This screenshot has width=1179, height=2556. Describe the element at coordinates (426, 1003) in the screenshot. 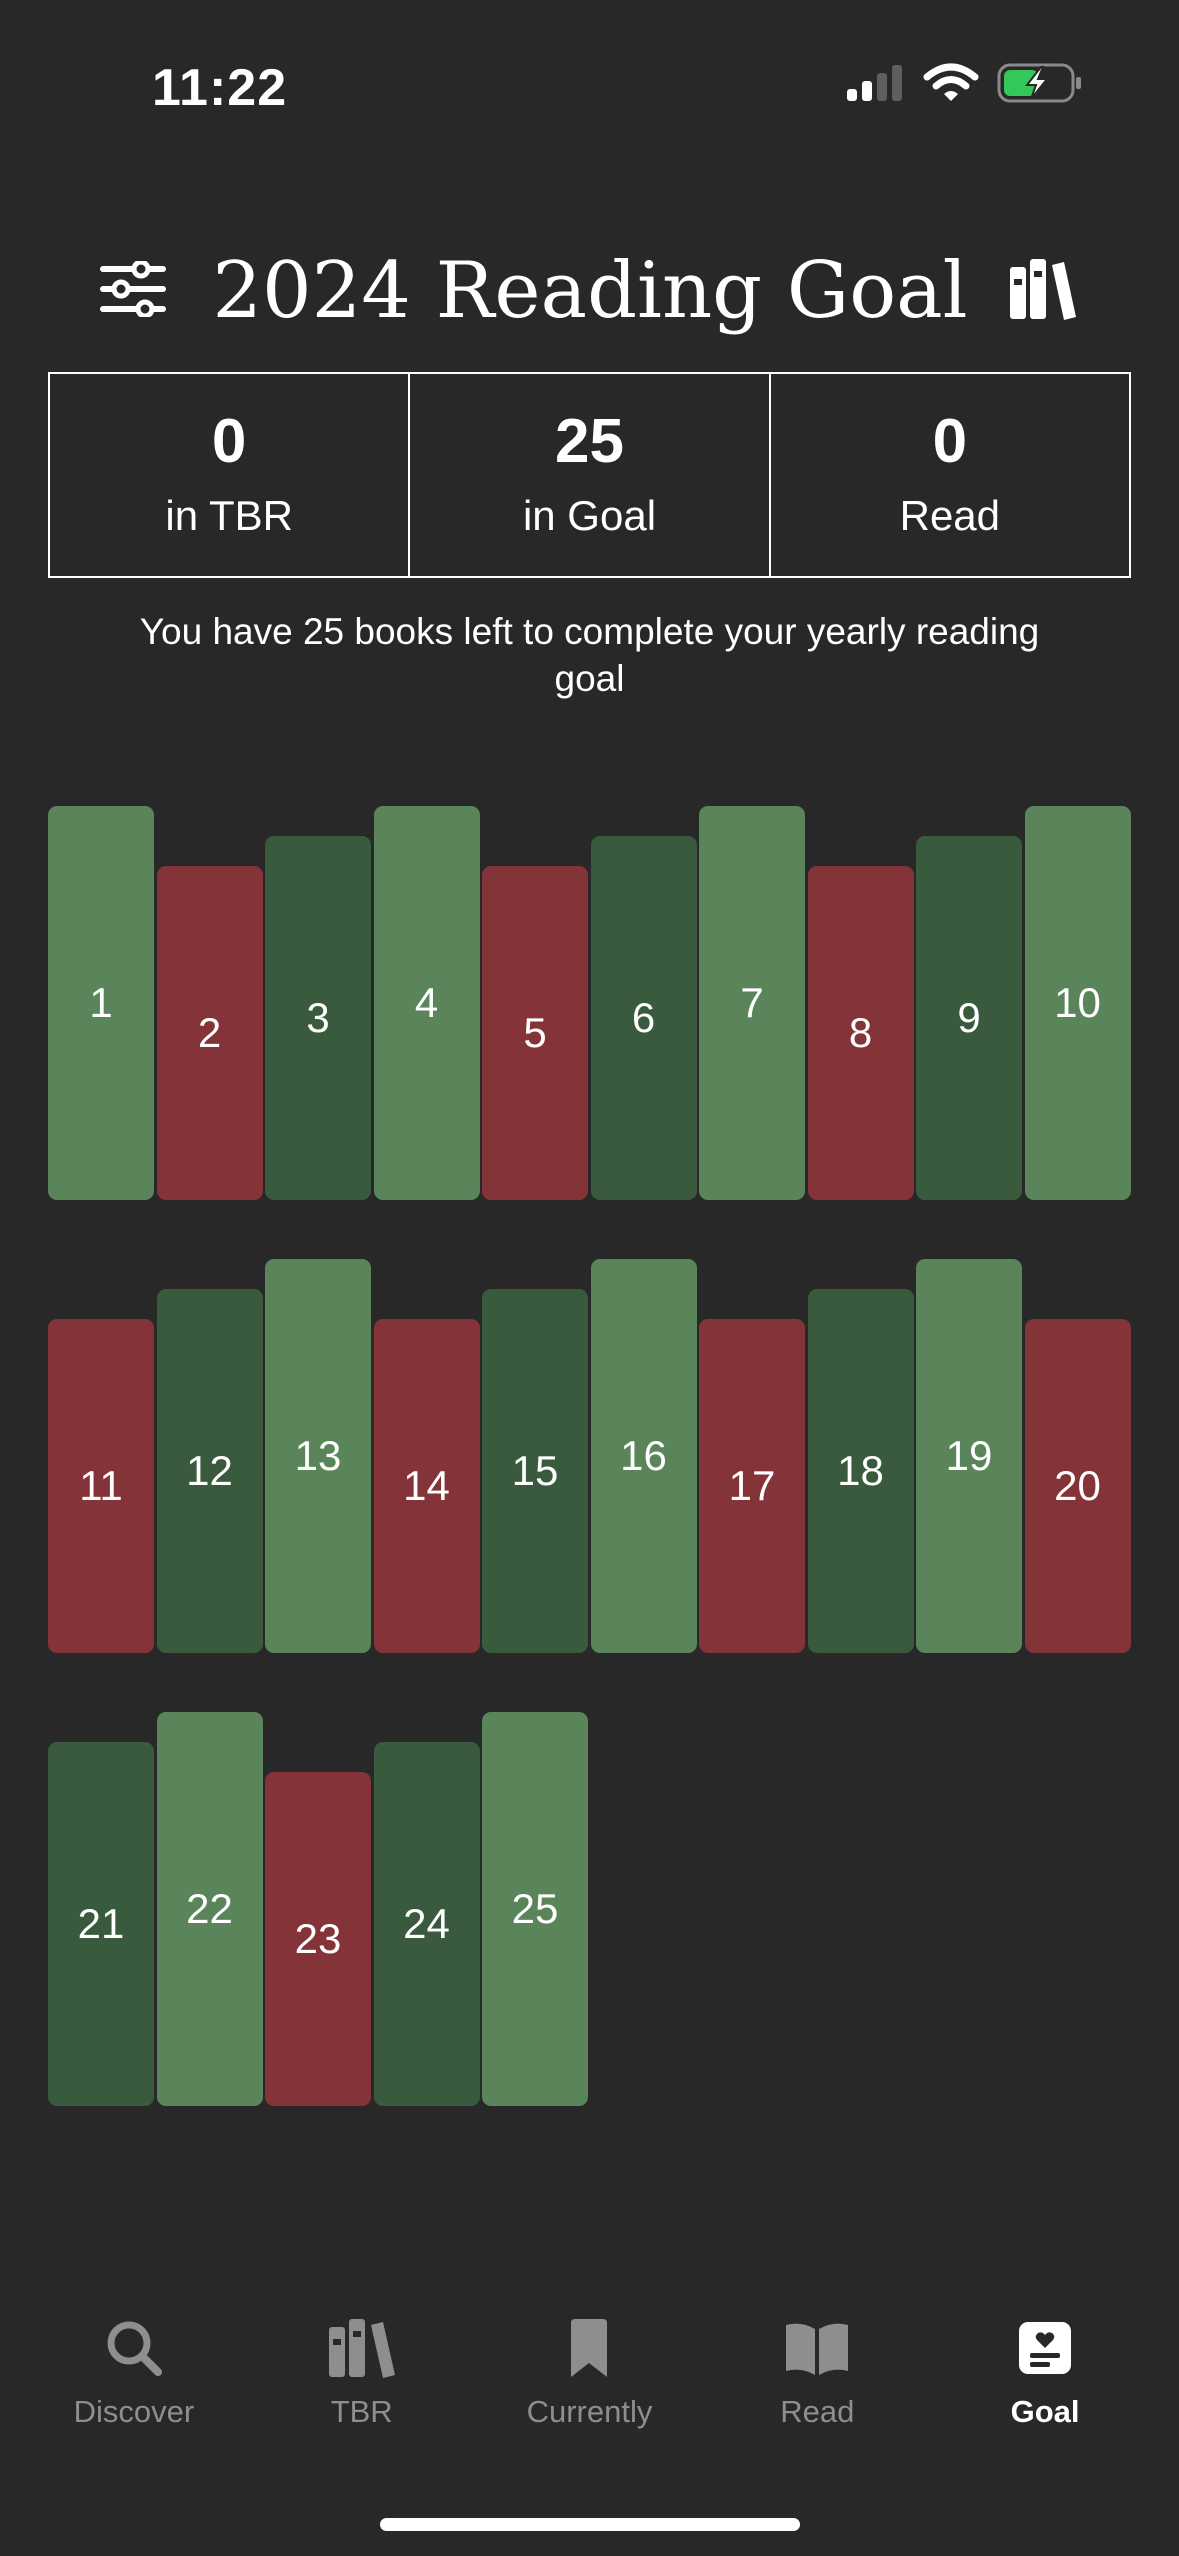

I see `book-4: 4` at that location.